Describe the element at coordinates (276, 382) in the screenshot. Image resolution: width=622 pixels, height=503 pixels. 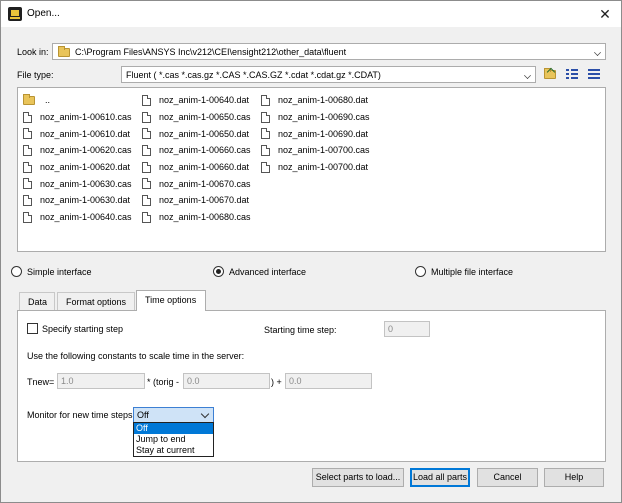
I see `plus-label: ) +` at that location.